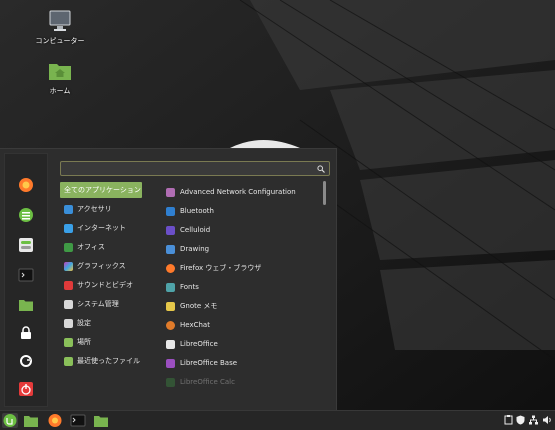  Describe the element at coordinates (190, 168) in the screenshot. I see `search-input` at that location.